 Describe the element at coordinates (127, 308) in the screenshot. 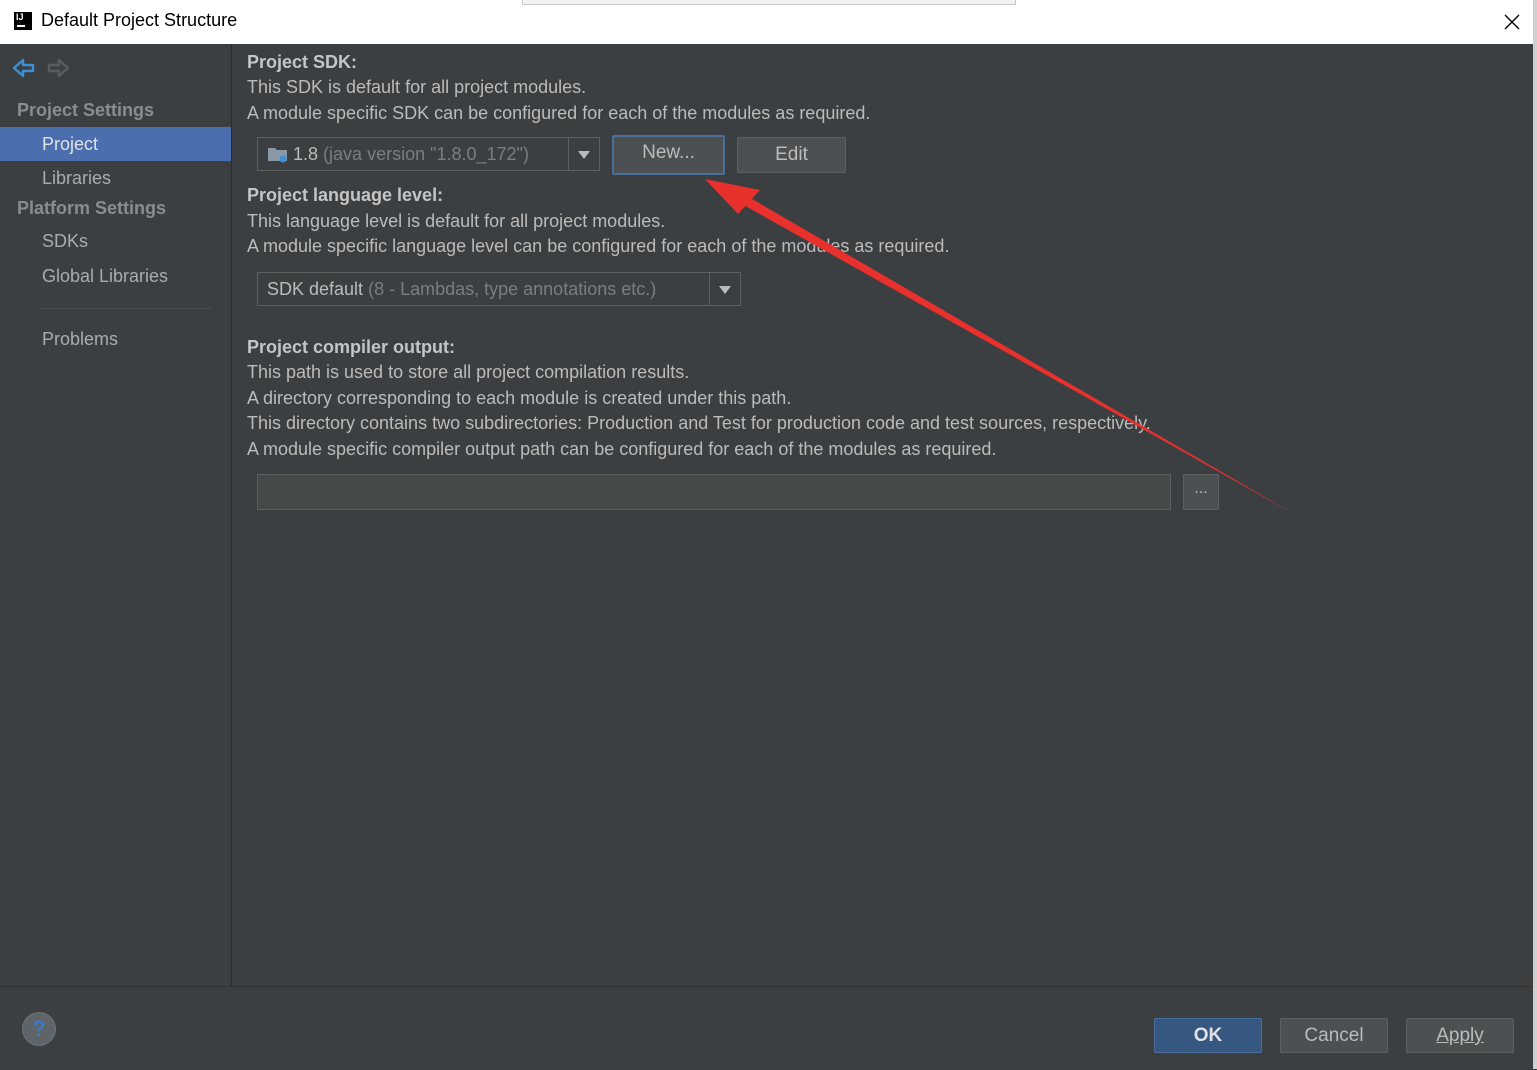

I see `sidebar-divider` at that location.